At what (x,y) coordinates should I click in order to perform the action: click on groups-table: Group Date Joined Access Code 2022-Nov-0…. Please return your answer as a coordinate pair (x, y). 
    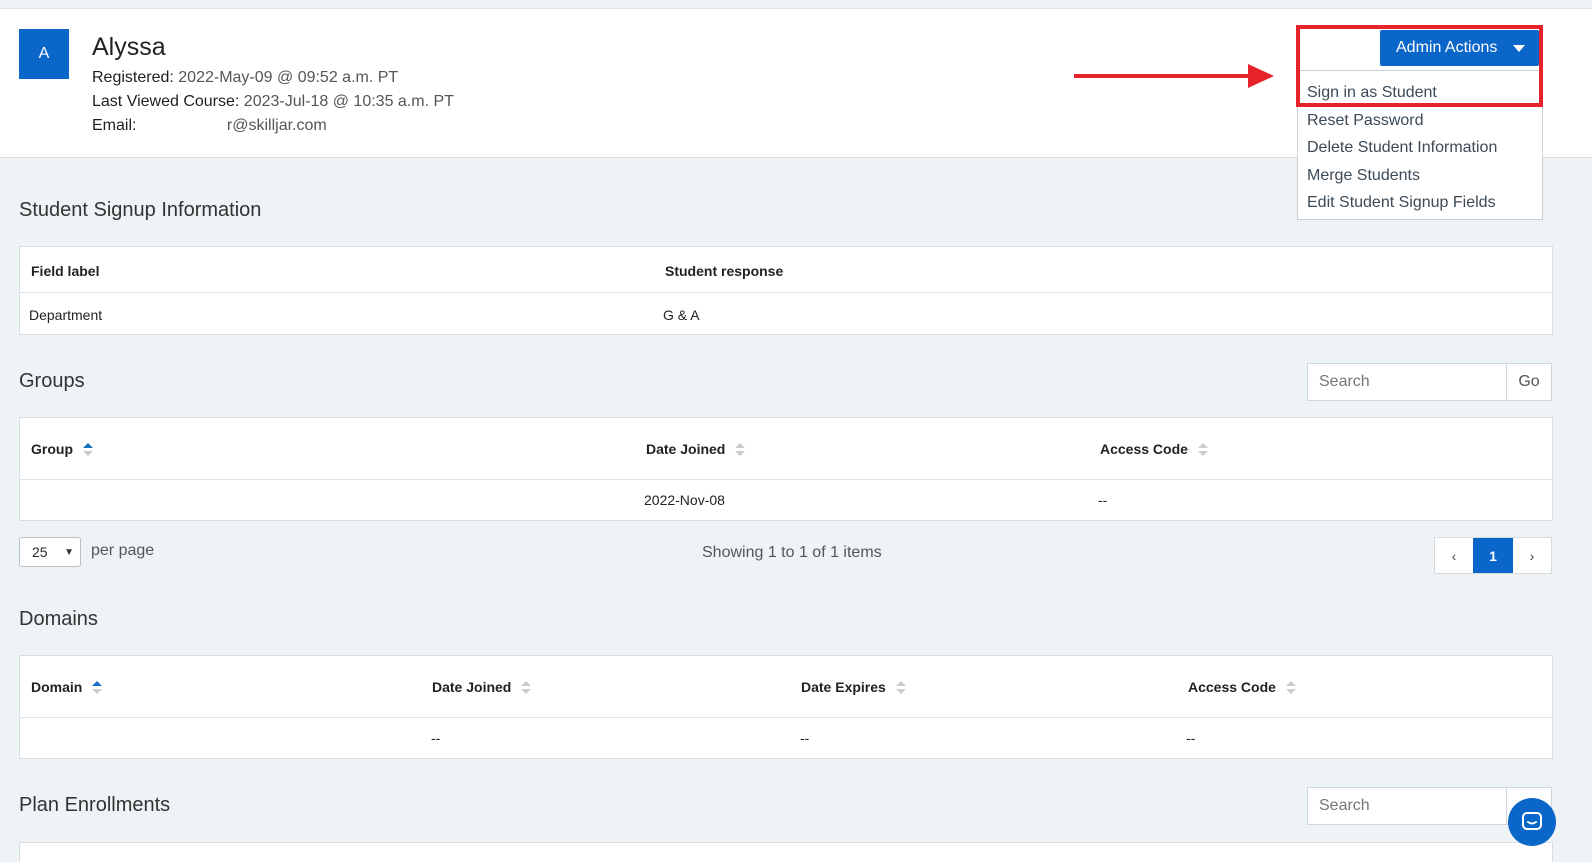
    Looking at the image, I should click on (786, 469).